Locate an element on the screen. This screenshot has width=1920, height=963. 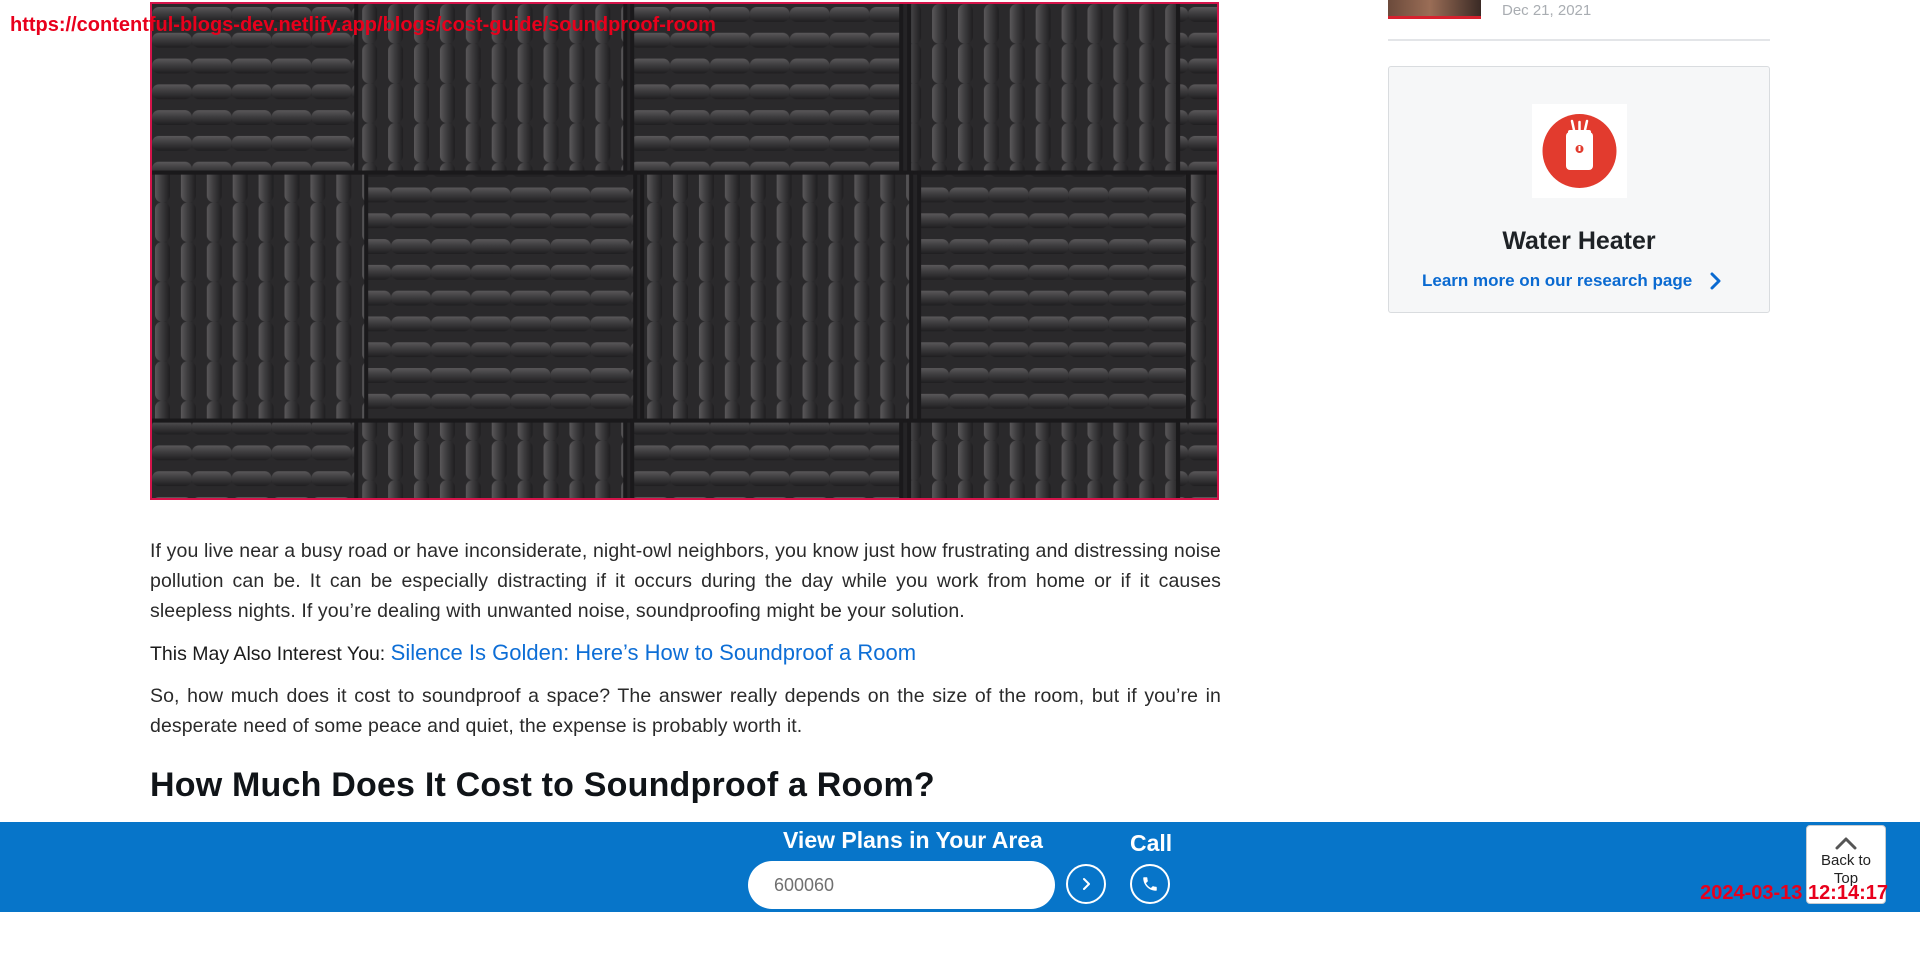
chevron-up-icon is located at coordinates (1846, 843).